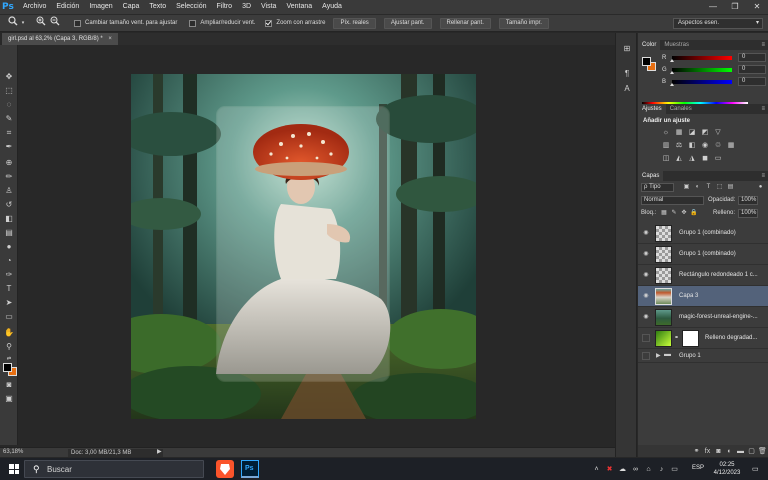  I want to click on filter-pixel-icon: ▣, so click(686, 187).